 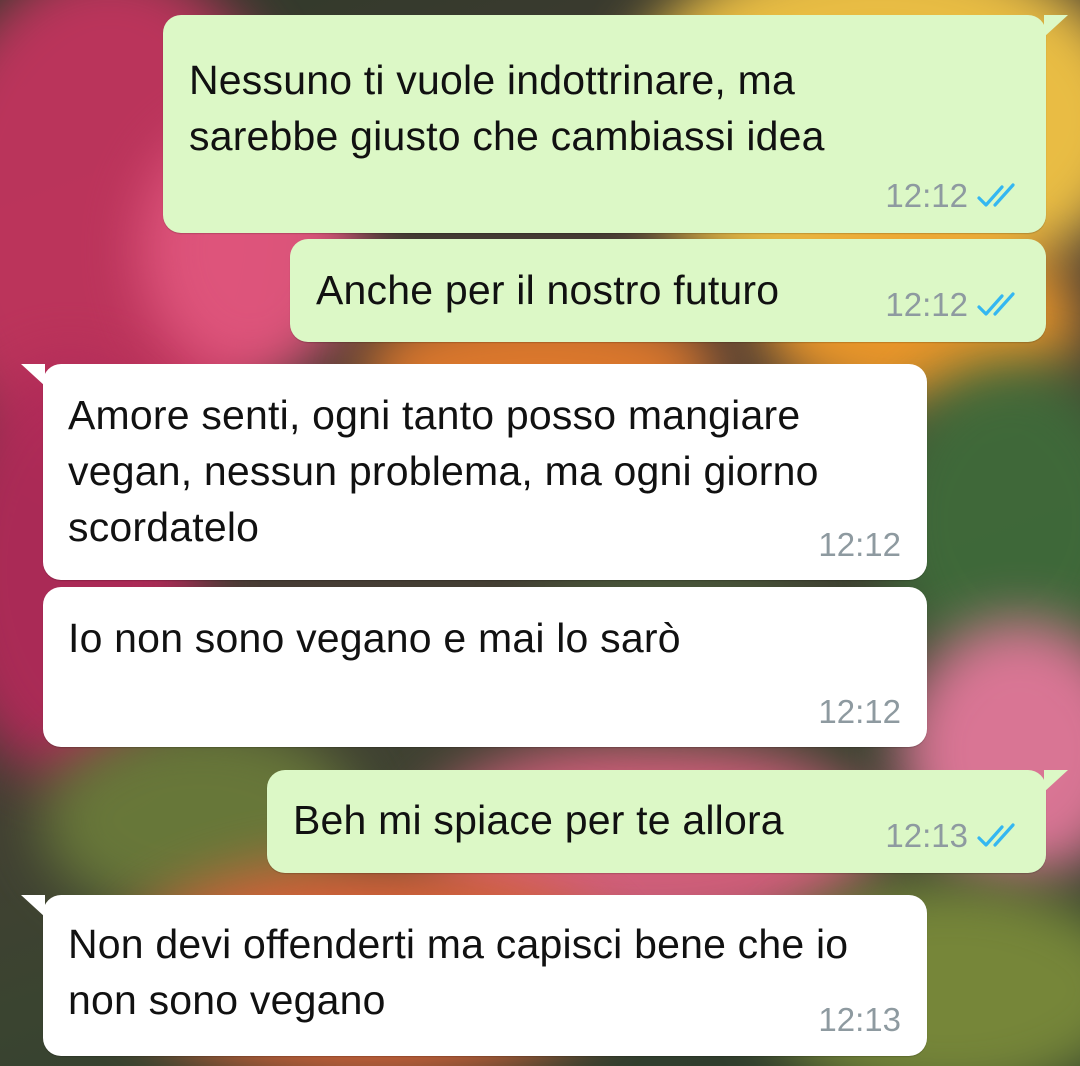 What do you see at coordinates (548, 290) in the screenshot?
I see `message-text: Anche per il nostro futuro` at bounding box center [548, 290].